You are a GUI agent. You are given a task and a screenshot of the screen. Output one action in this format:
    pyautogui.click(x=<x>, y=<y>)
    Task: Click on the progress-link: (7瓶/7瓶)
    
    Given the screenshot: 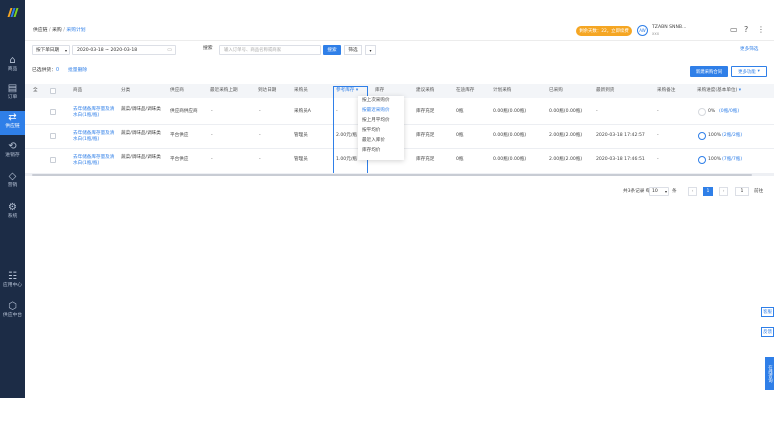 What is the action you would take?
    pyautogui.click(x=732, y=160)
    